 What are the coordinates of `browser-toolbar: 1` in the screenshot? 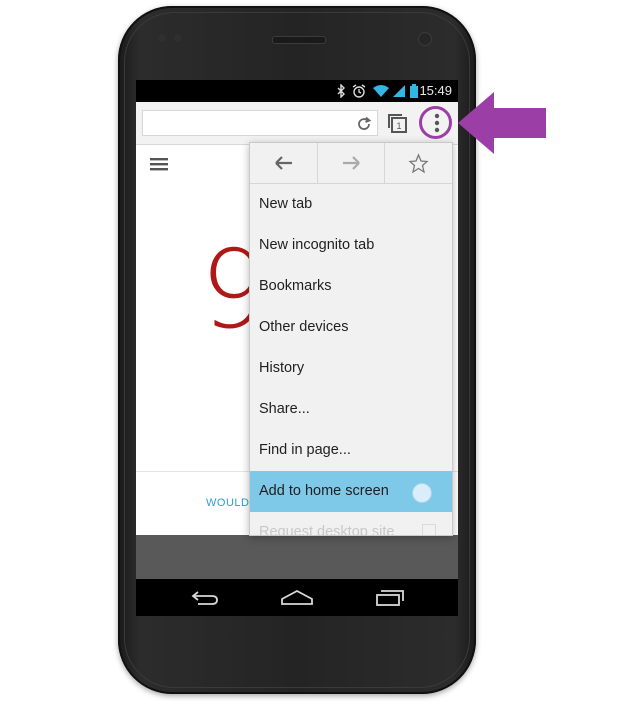 It's located at (297, 123).